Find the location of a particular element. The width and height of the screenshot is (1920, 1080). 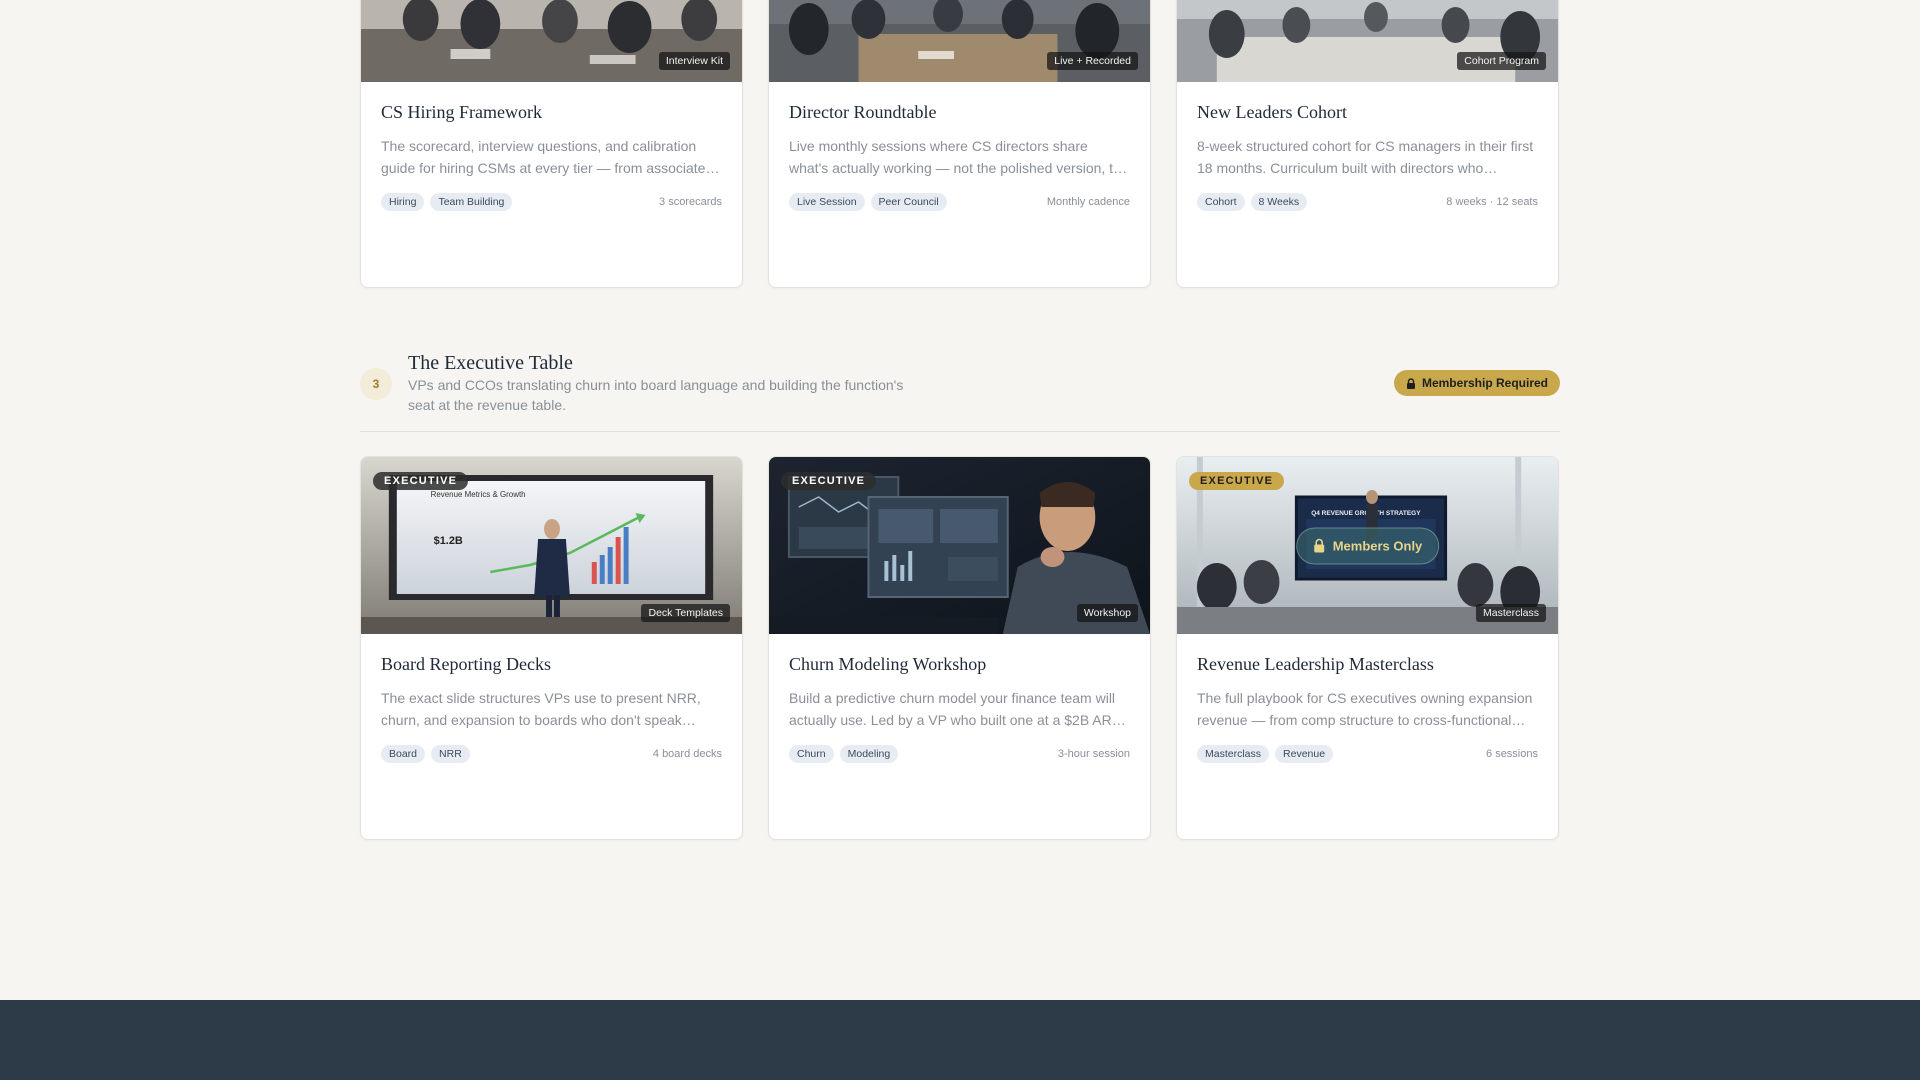

section-title: The Executive Table is located at coordinates (490, 363).